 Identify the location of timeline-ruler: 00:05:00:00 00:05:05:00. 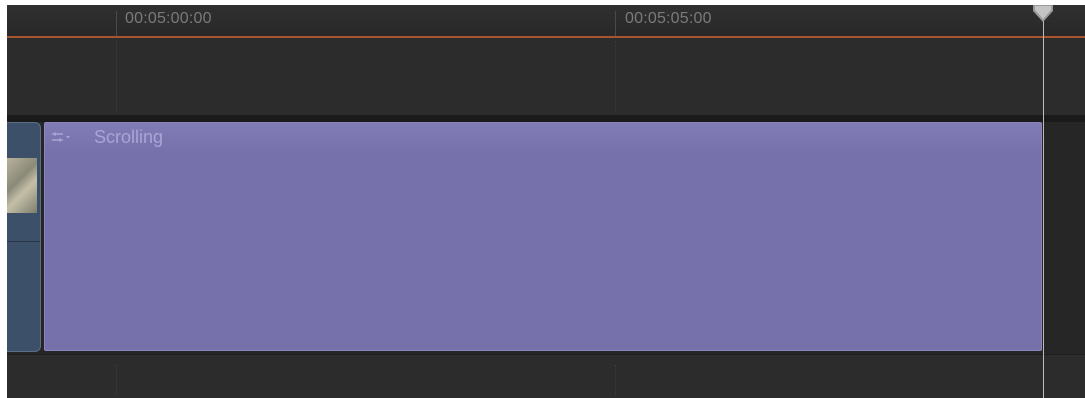
(546, 21).